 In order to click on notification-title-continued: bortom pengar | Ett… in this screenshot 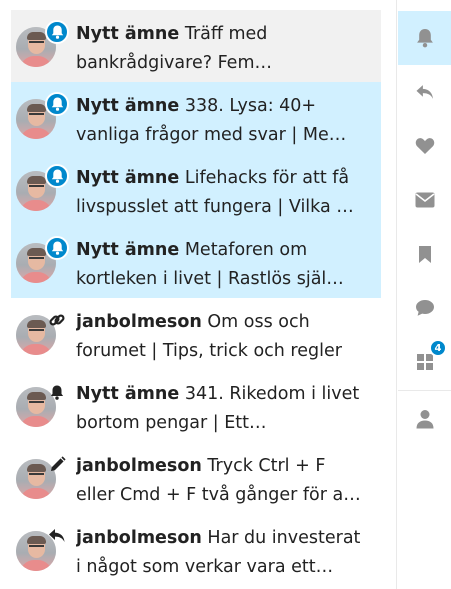, I will do `click(171, 423)`.